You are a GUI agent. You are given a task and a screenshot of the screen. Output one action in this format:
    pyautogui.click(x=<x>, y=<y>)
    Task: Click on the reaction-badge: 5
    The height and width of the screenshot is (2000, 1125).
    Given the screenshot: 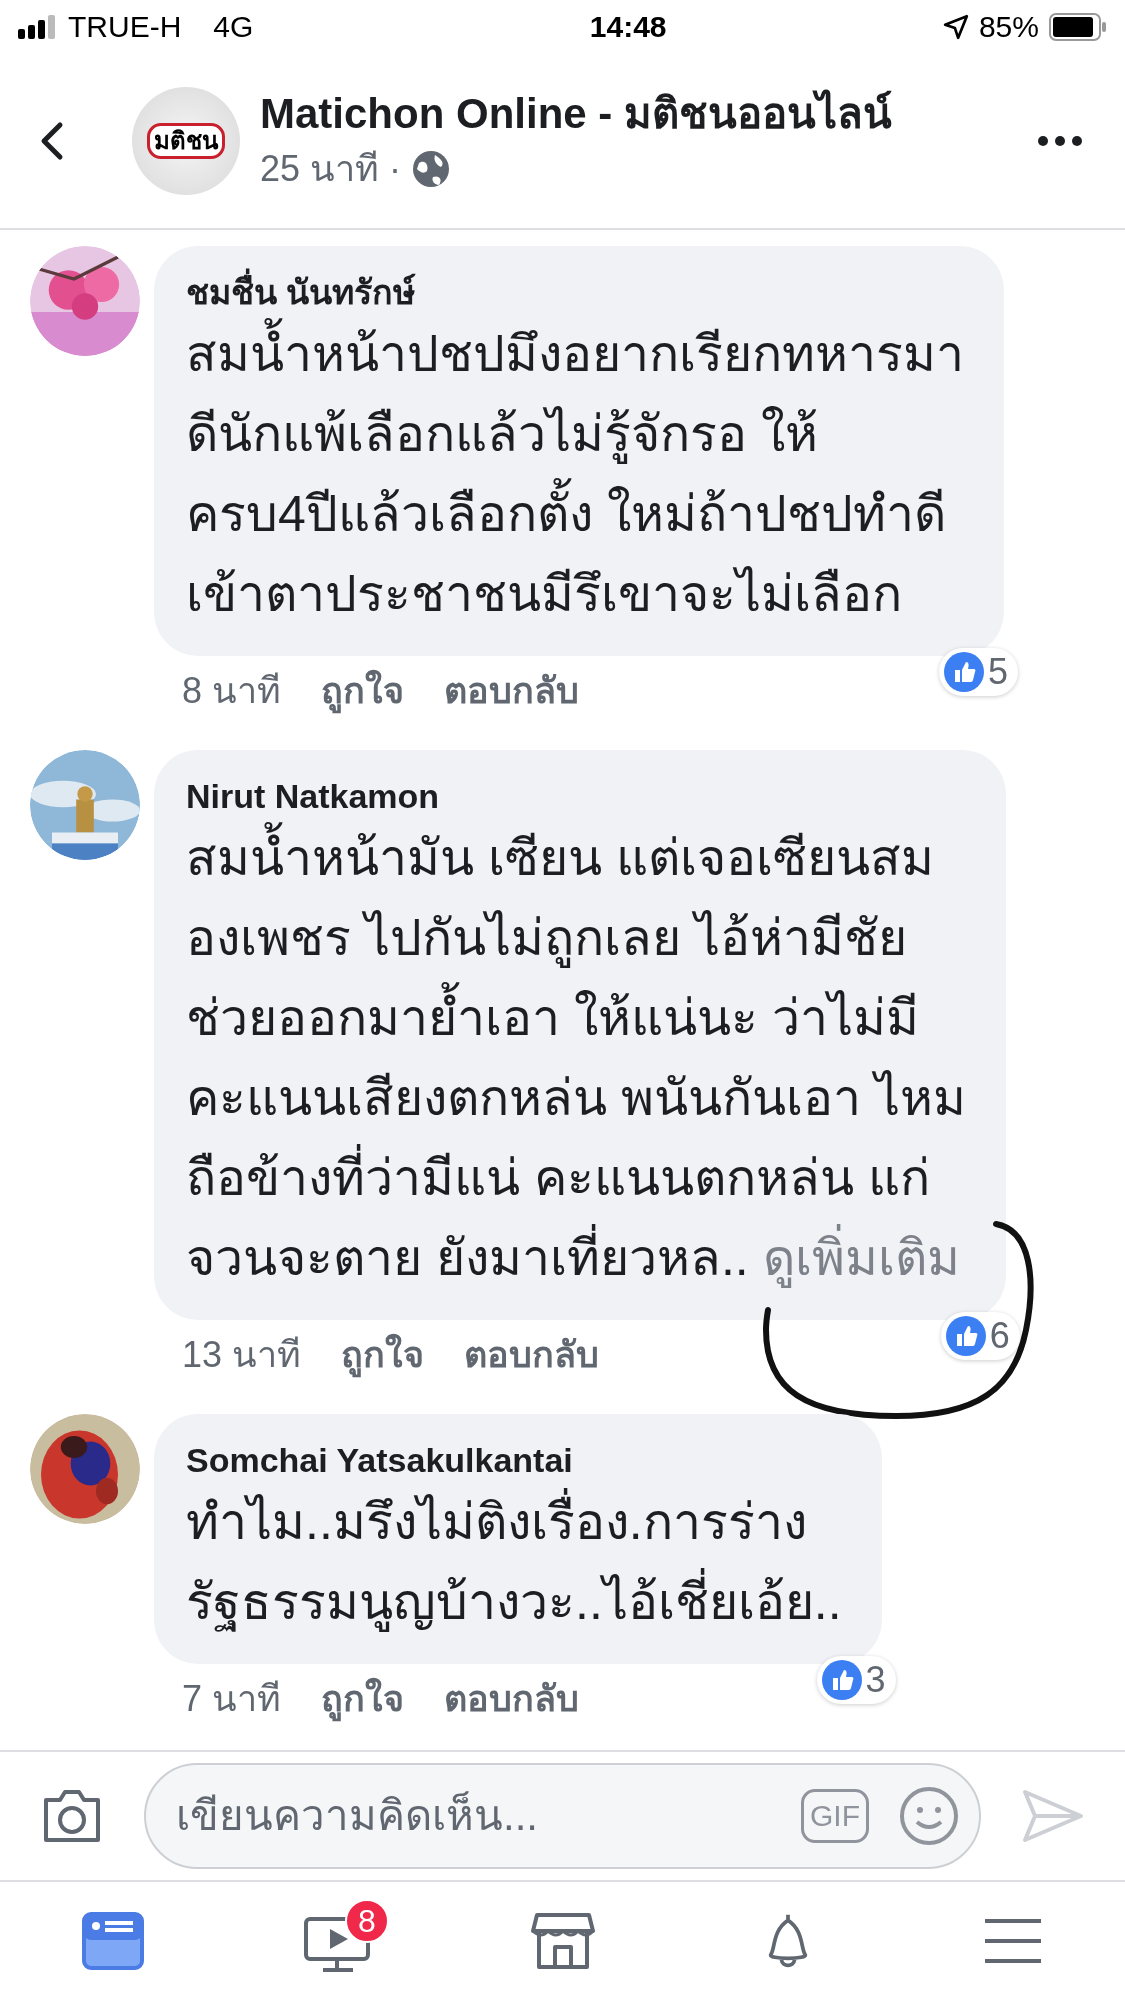 What is the action you would take?
    pyautogui.click(x=978, y=671)
    